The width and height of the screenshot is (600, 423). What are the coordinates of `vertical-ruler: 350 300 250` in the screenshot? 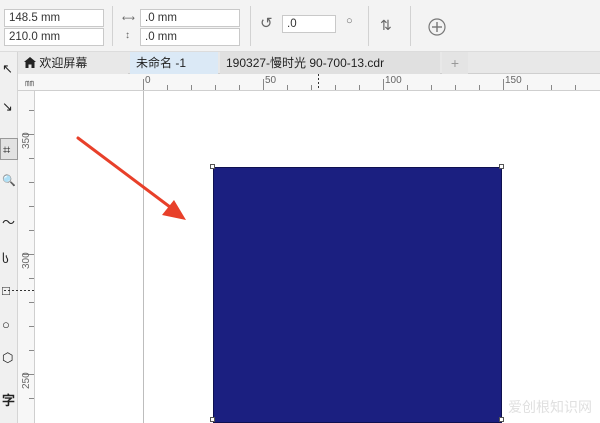 It's located at (26, 257).